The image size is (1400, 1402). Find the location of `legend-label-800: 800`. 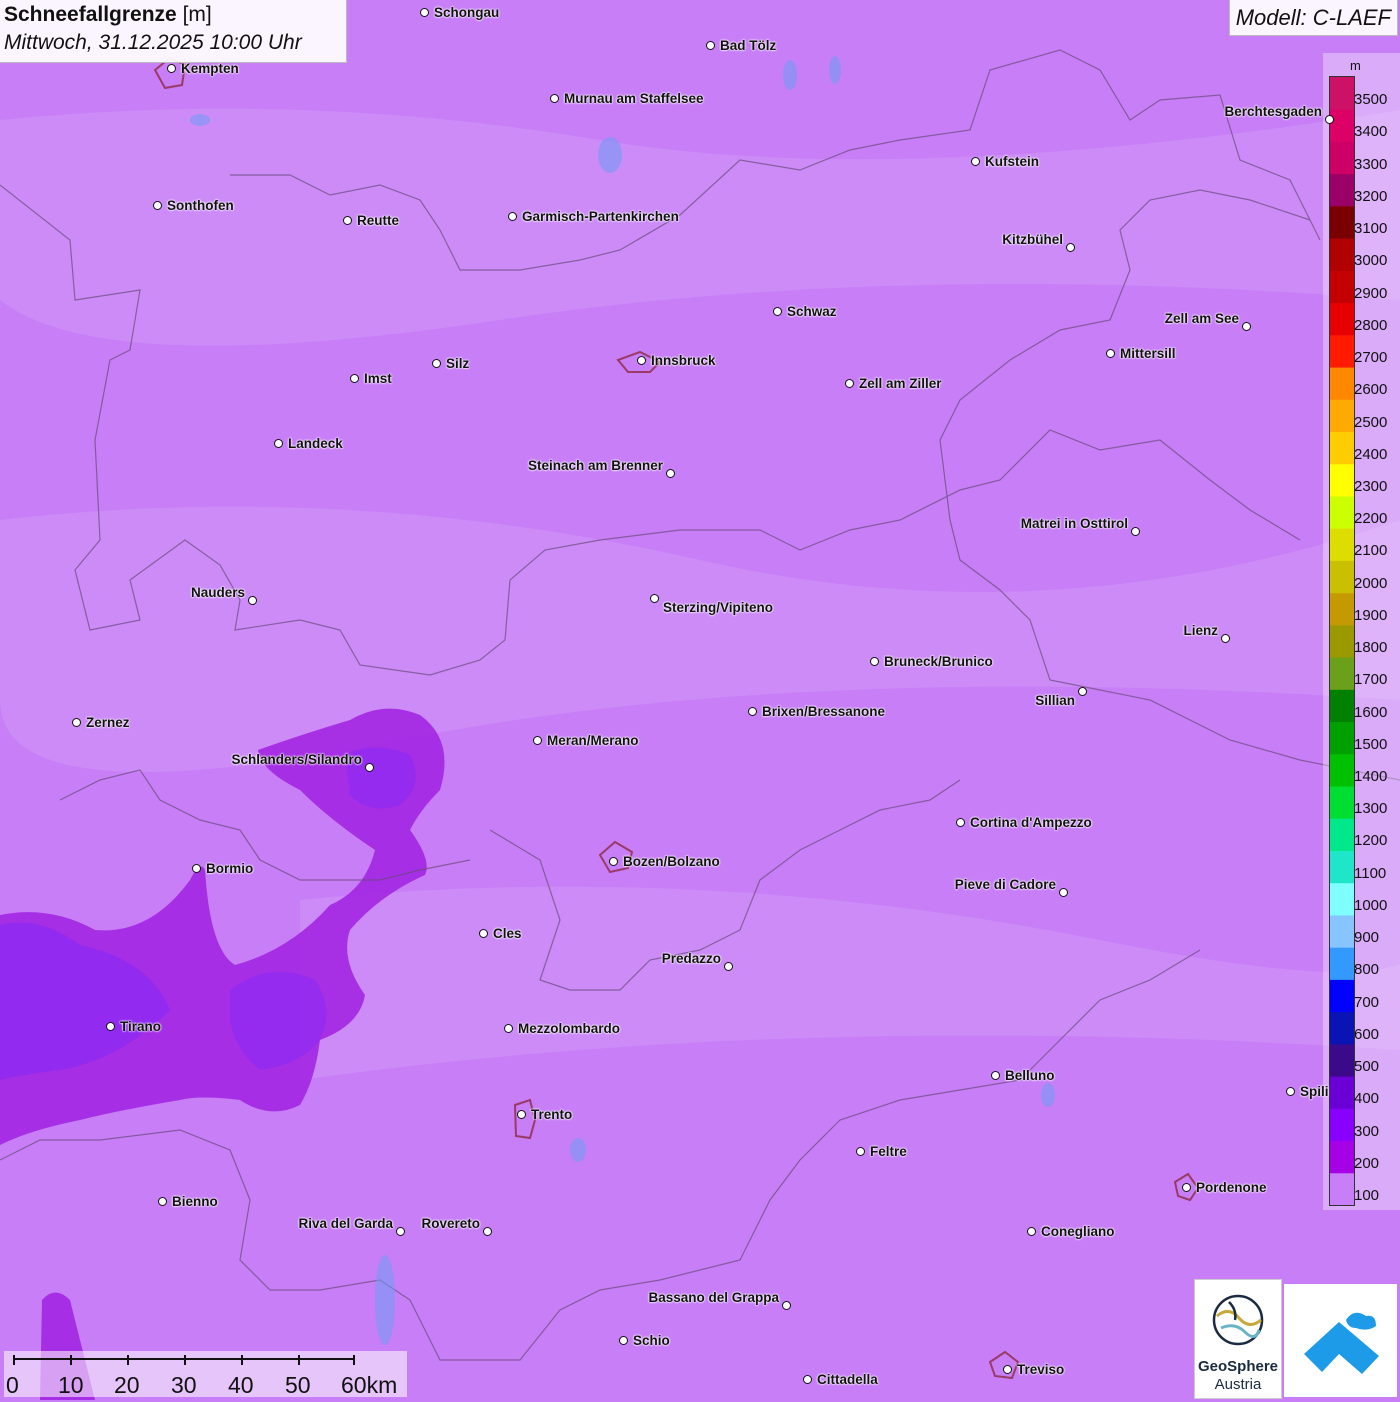

legend-label-800: 800 is located at coordinates (1367, 970).